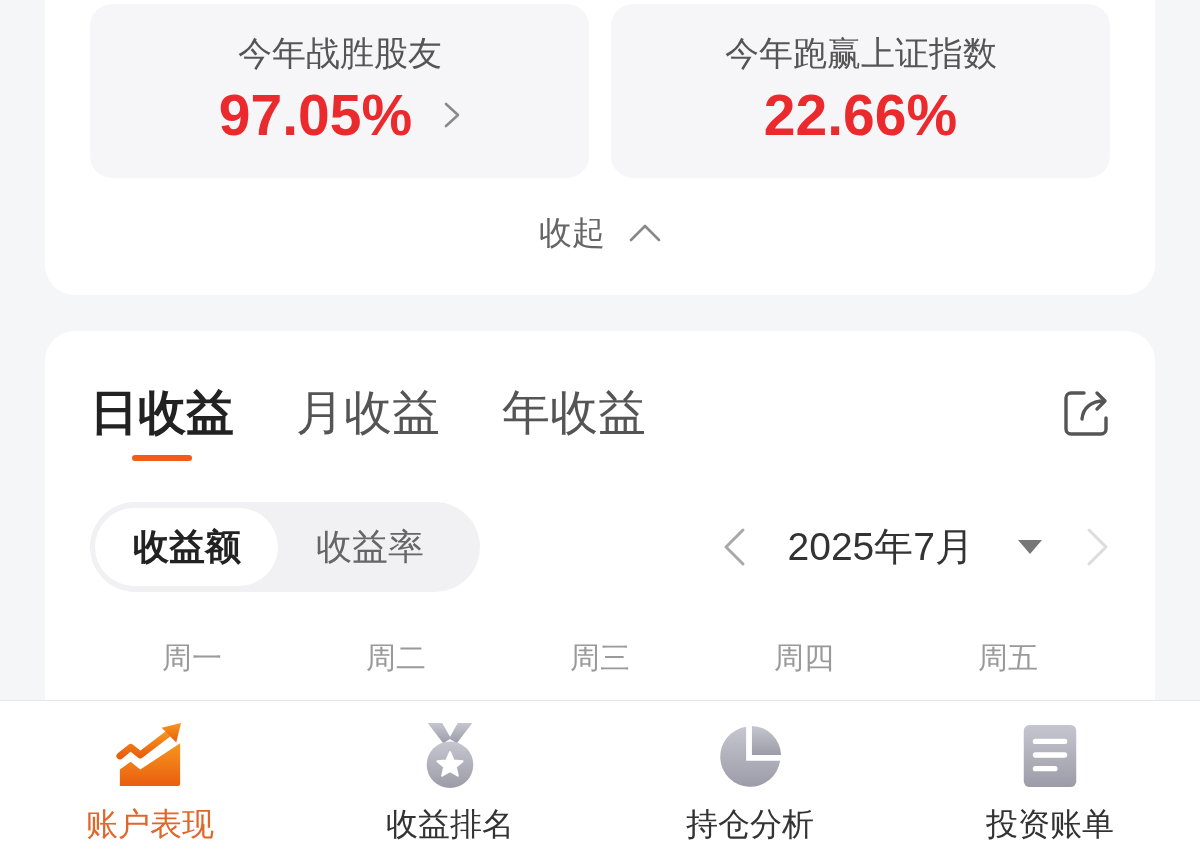  I want to click on tab: 年收益, so click(574, 422).